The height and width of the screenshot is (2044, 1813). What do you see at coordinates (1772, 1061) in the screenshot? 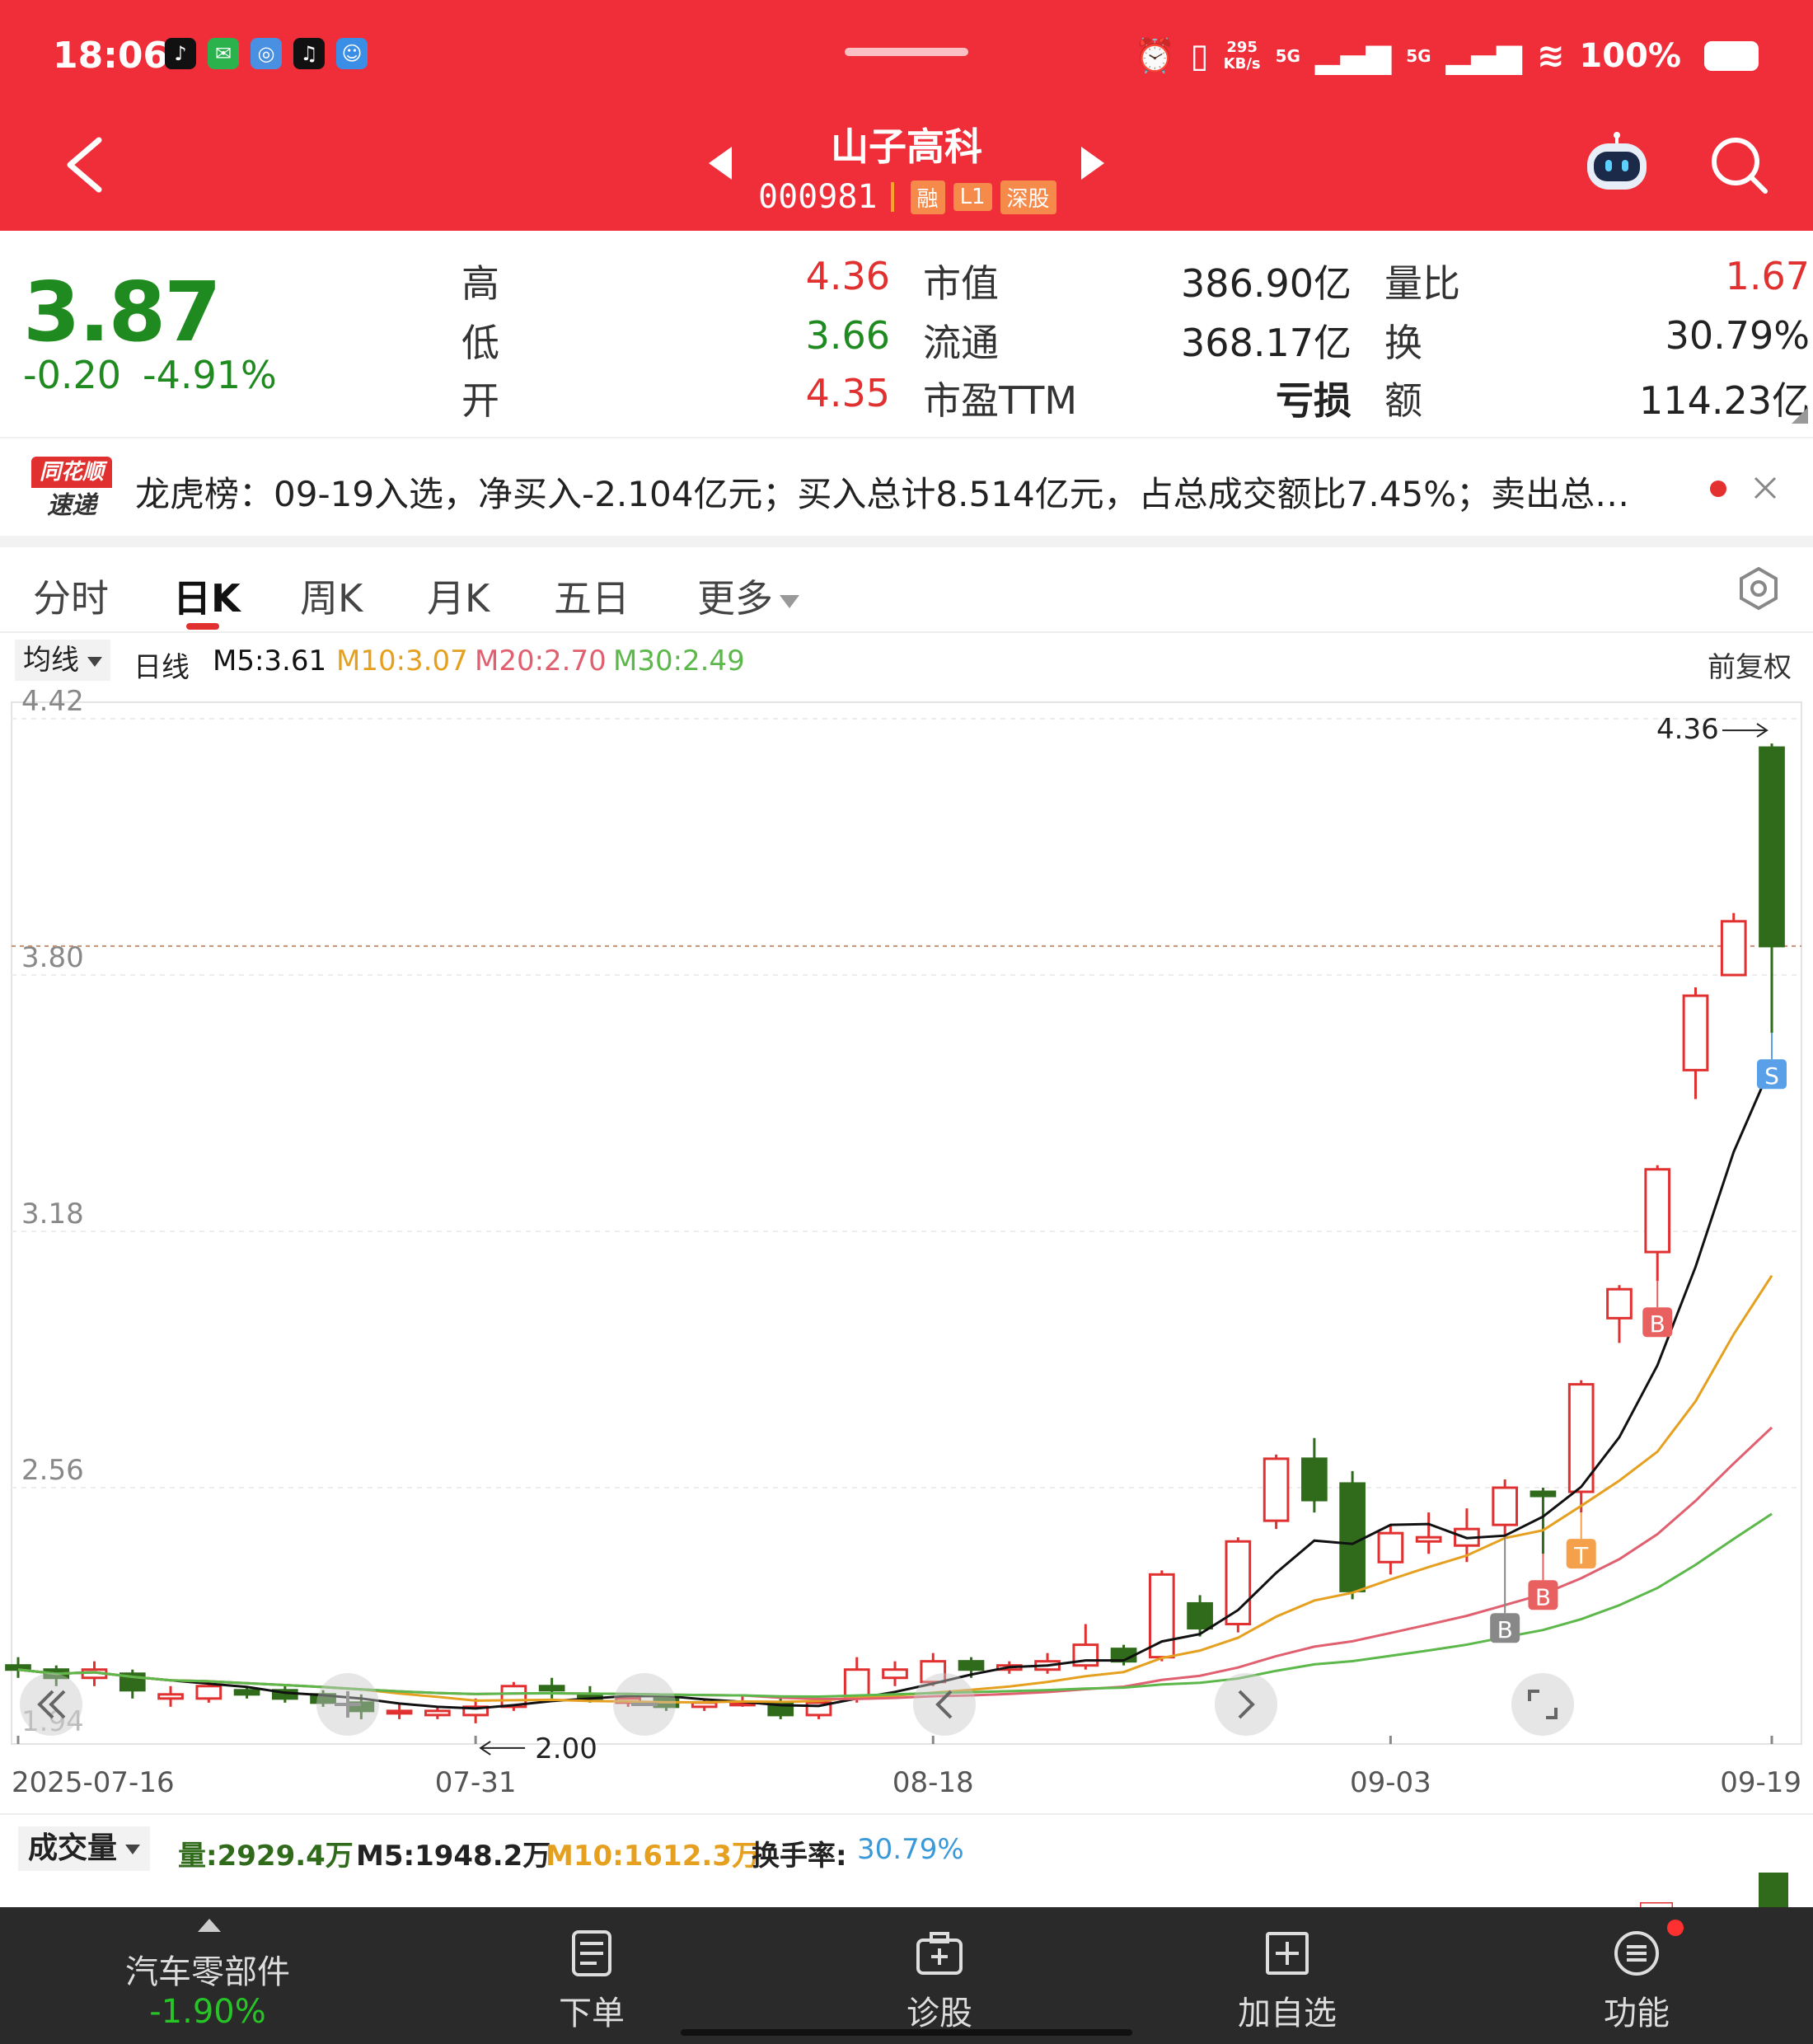
I see `trade-marker-s: S` at bounding box center [1772, 1061].